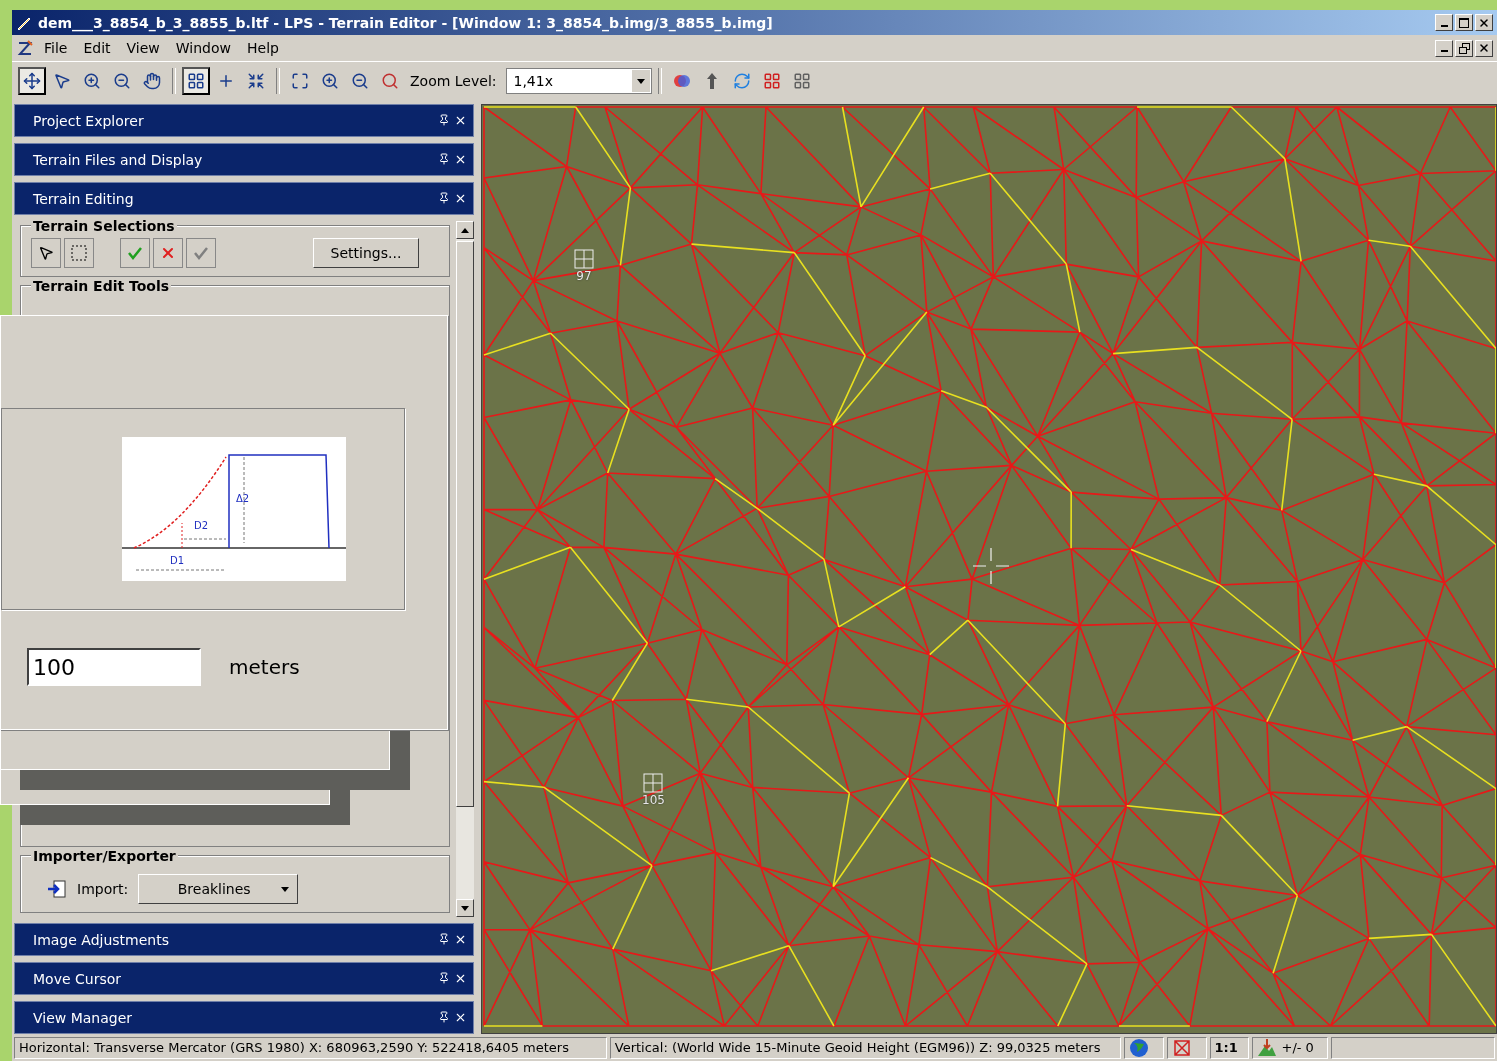 This screenshot has width=1497, height=1061. I want to click on panel-header: Project Explorer, so click(244, 120).